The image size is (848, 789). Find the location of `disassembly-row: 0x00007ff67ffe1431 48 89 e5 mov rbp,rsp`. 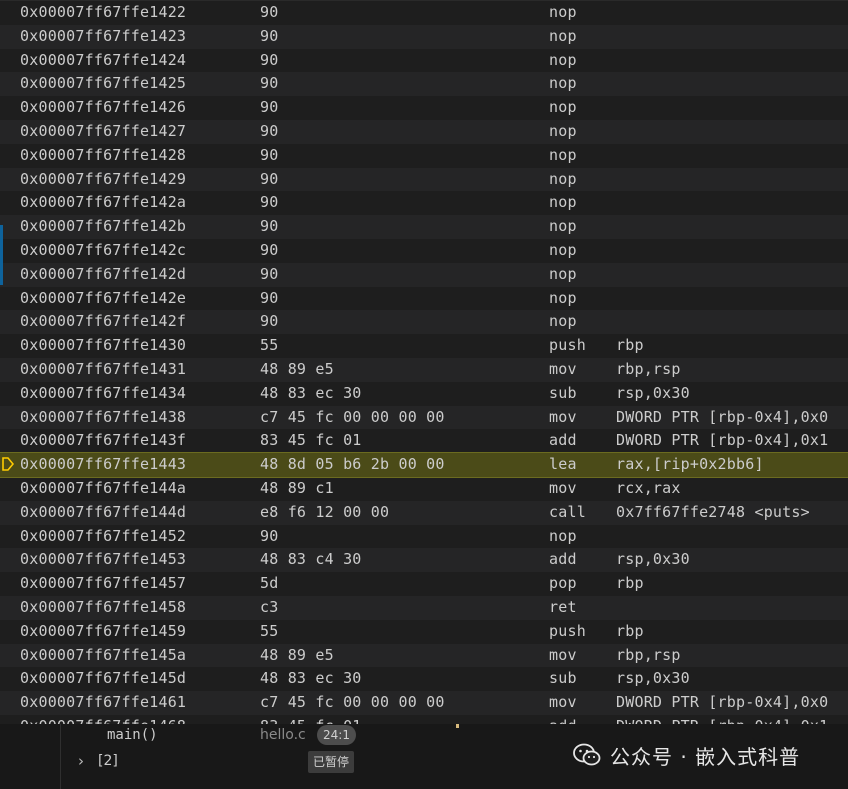

disassembly-row: 0x00007ff67ffe1431 48 89 e5 mov rbp,rsp is located at coordinates (424, 369).